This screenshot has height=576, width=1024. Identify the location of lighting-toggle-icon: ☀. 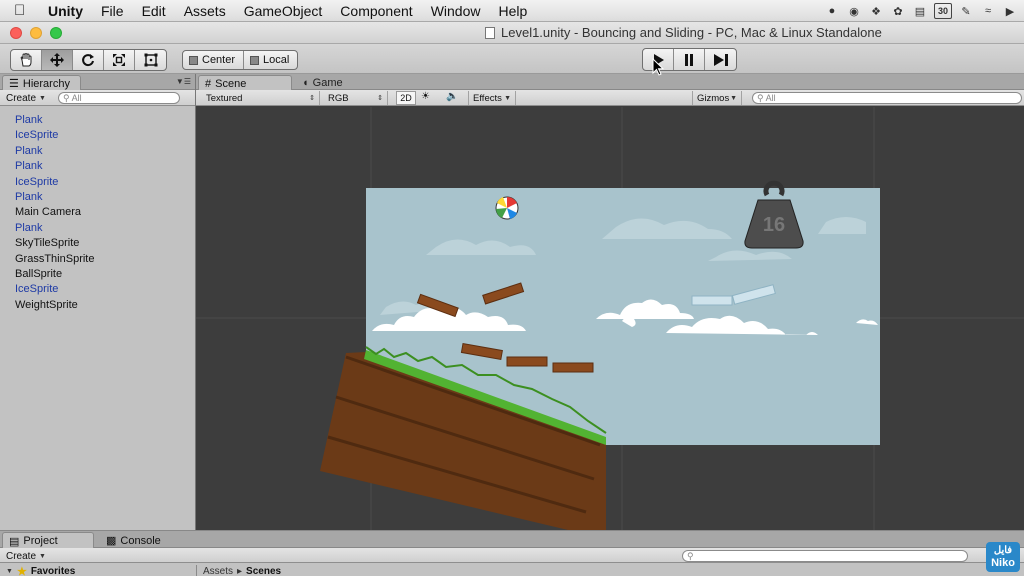
(425, 96).